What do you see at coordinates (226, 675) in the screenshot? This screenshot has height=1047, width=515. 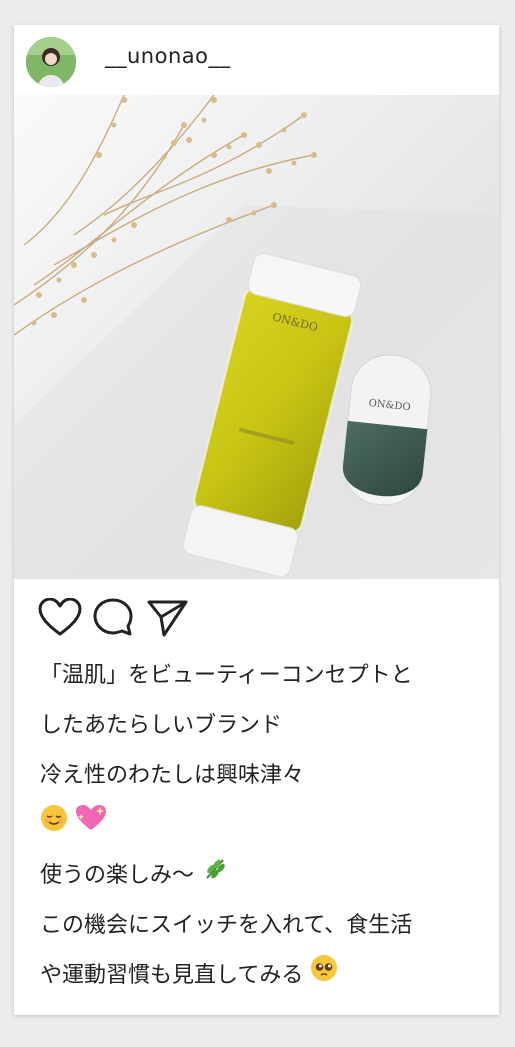 I see `caption-line: 「温肌」をビューティーコンセプトと` at bounding box center [226, 675].